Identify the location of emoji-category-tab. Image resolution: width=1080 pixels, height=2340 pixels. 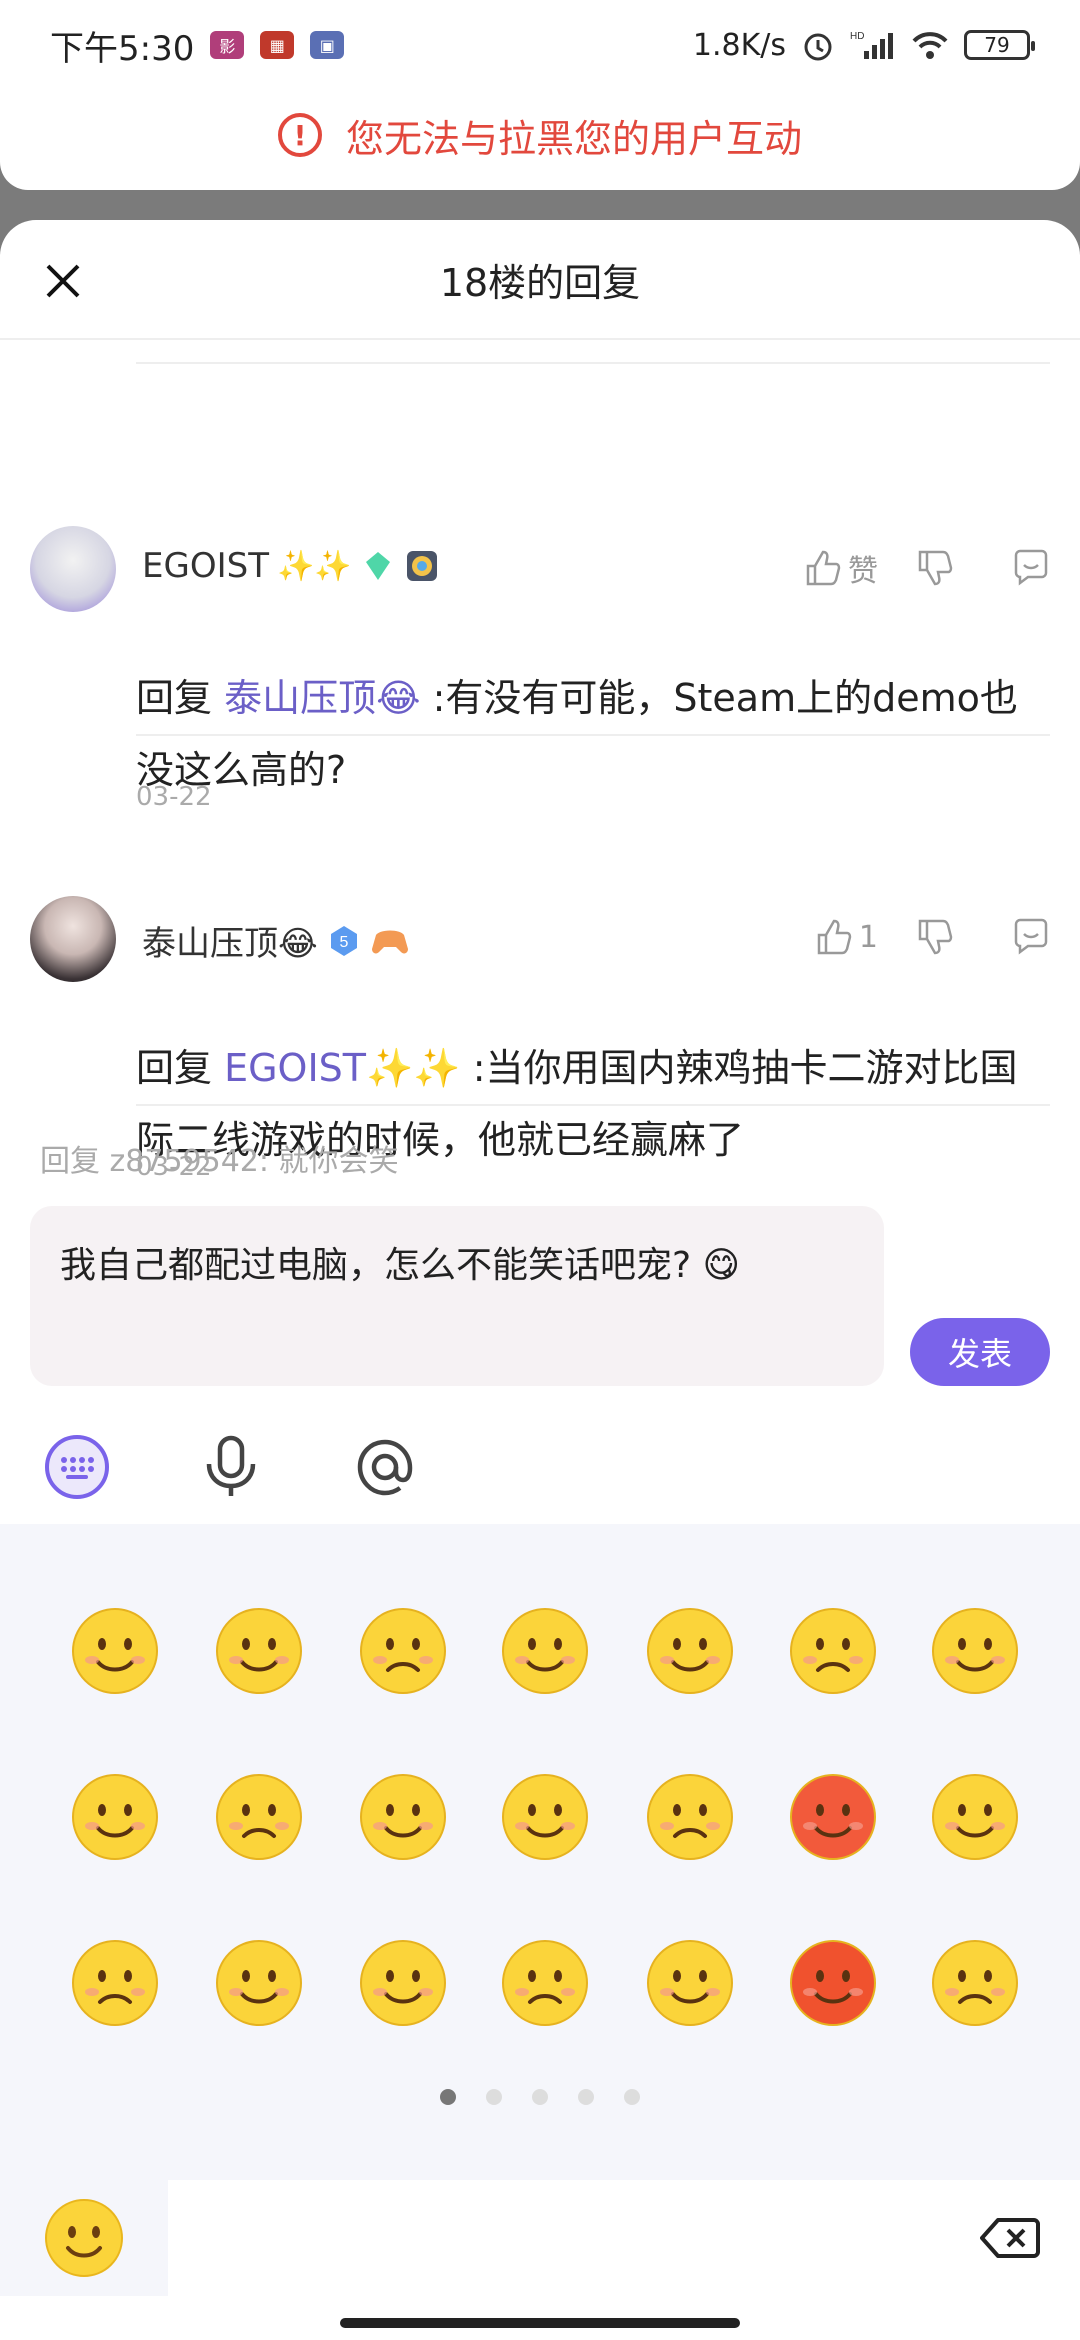
(84, 2238).